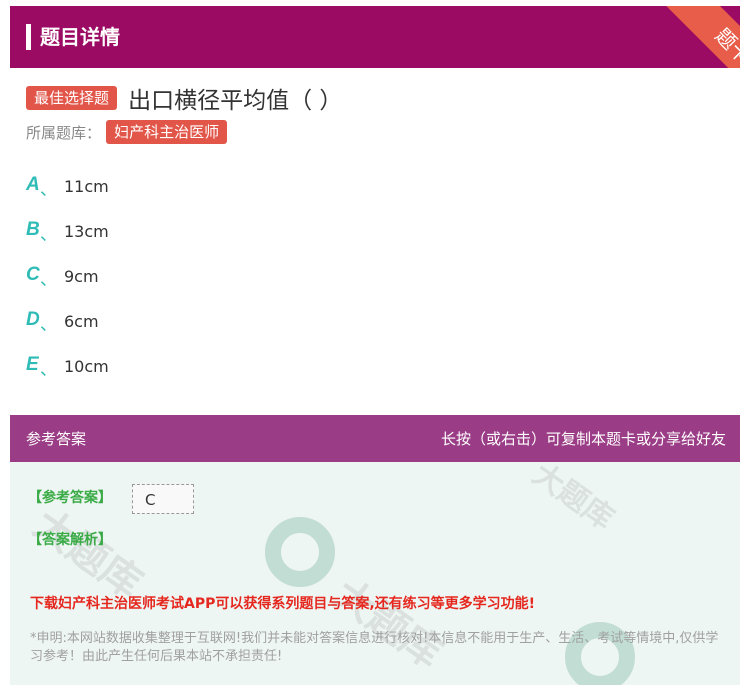 The image size is (750, 685). What do you see at coordinates (583, 438) in the screenshot?
I see `share-hint: 长按（或右击）可复制本题卡或分享给好友` at bounding box center [583, 438].